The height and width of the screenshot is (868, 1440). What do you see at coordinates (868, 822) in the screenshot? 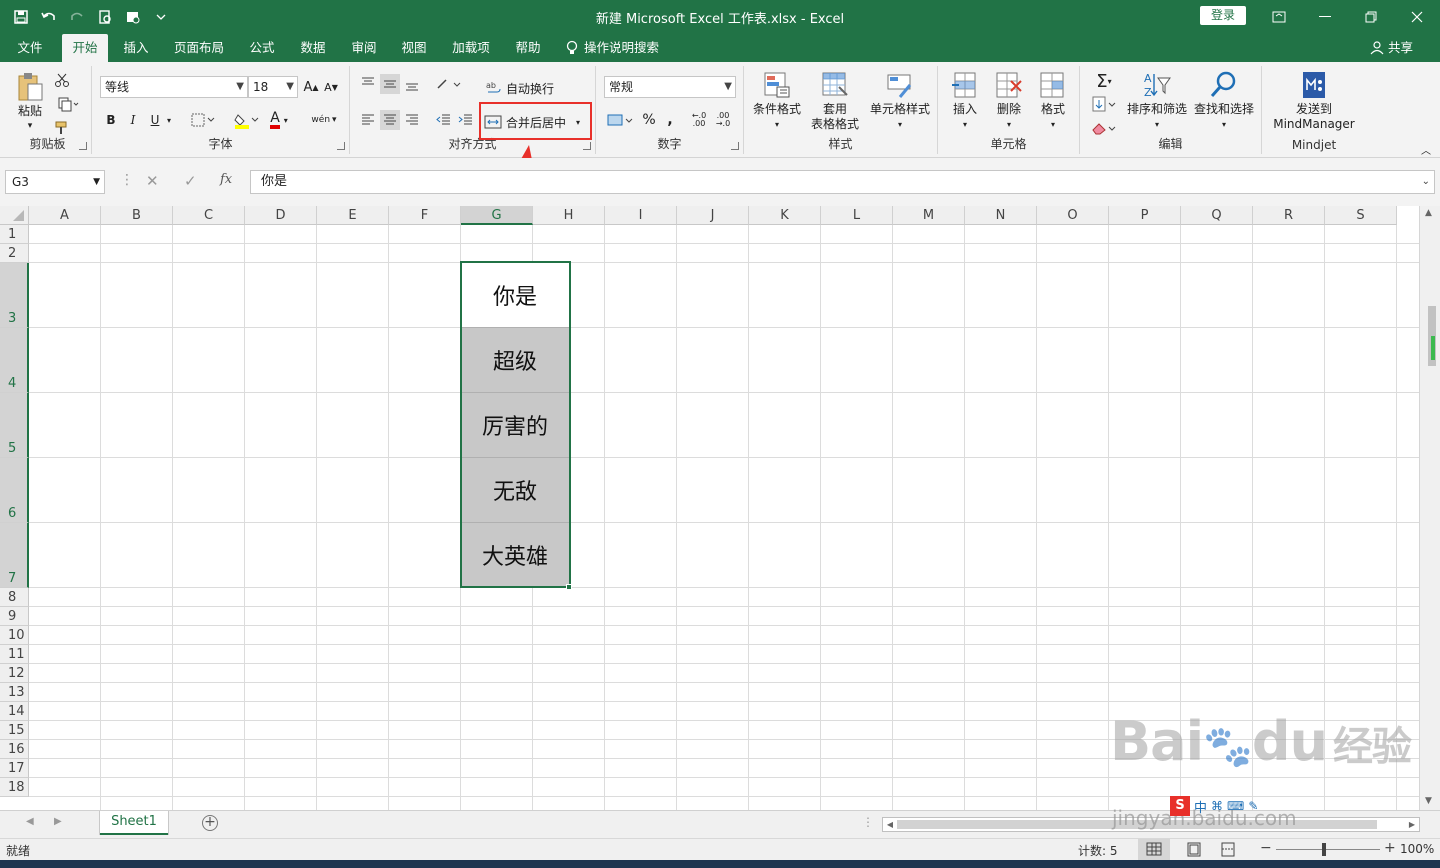
I see `tab-split-handle: ⋮` at bounding box center [868, 822].